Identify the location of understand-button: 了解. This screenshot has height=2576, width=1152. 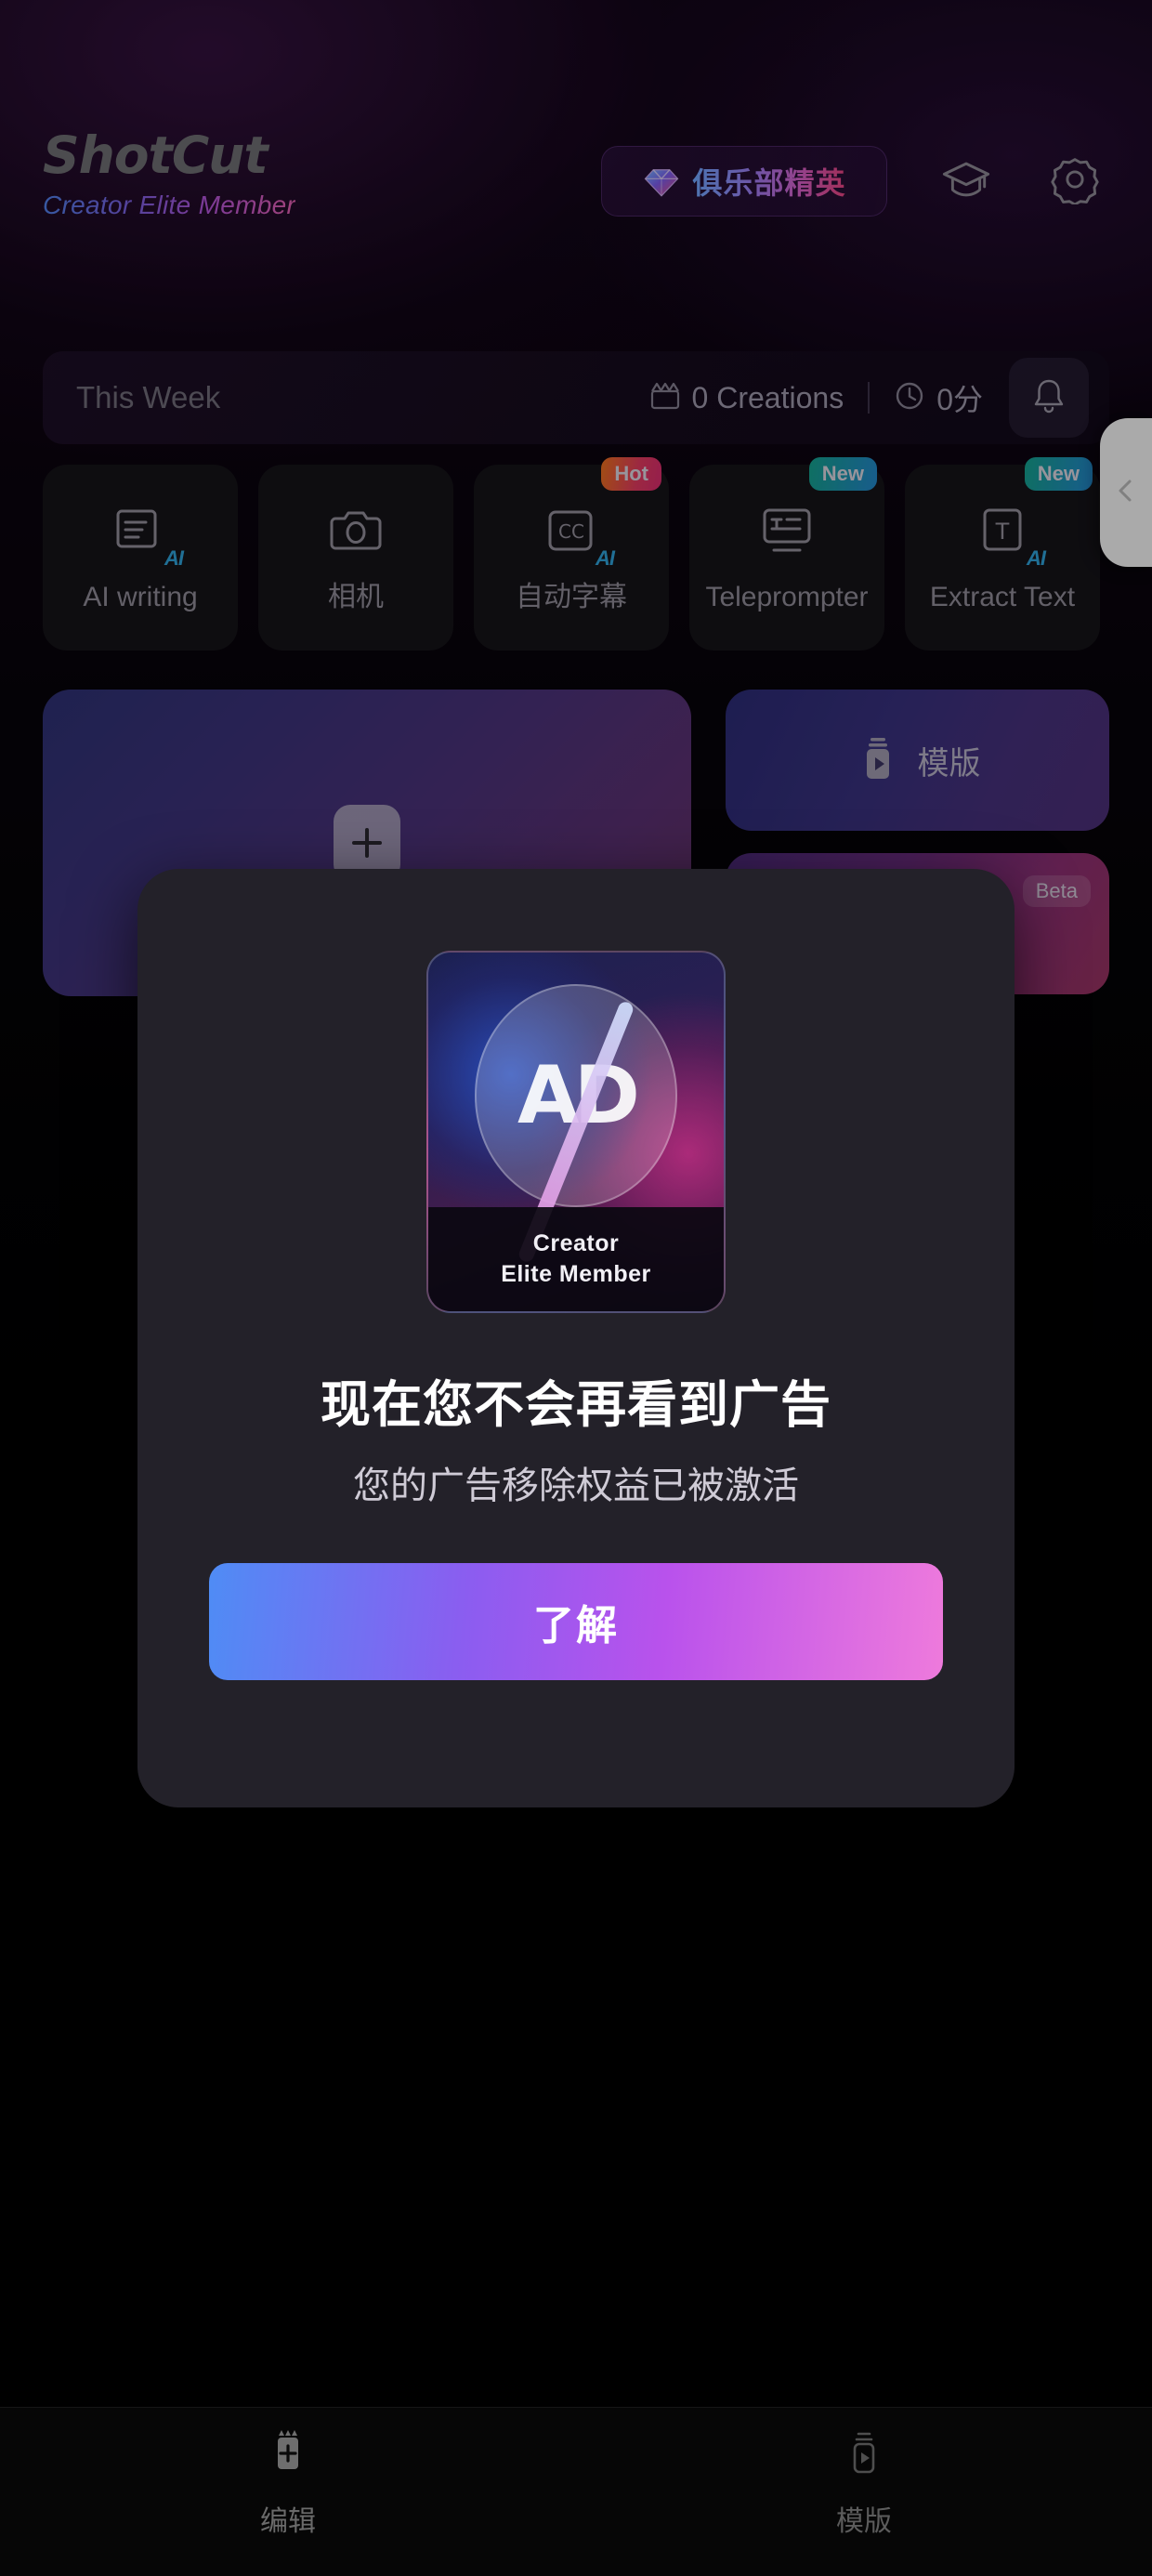
(576, 1621).